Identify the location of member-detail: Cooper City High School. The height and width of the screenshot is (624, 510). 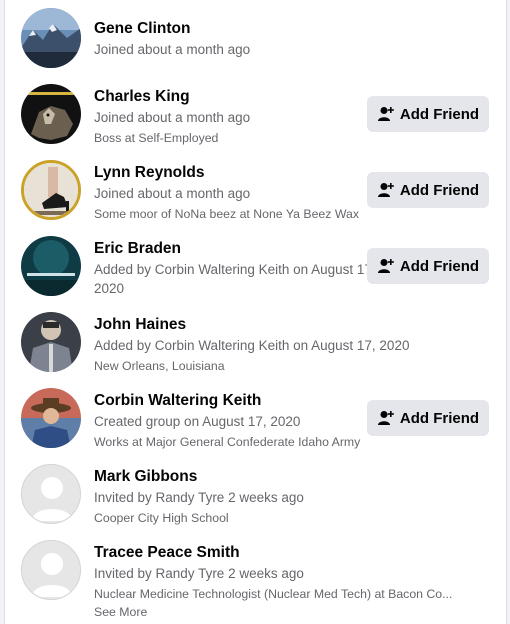
(161, 518).